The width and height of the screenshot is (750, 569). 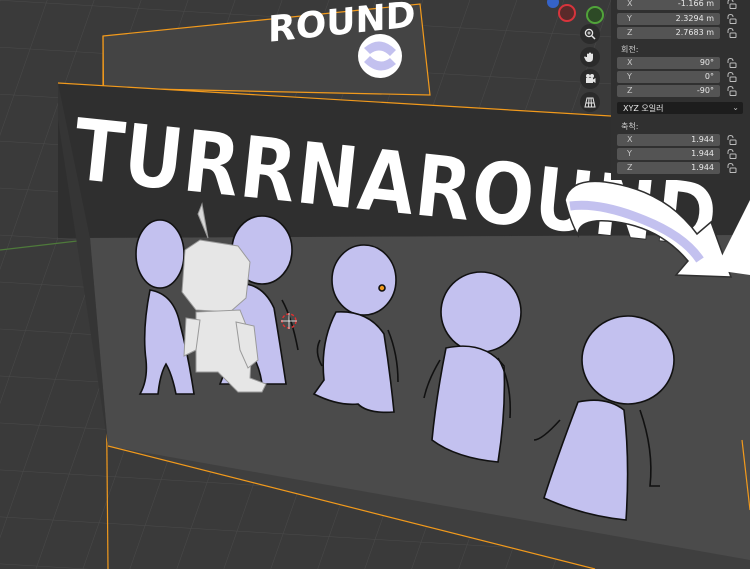 I want to click on rotation-z-value: -90°, so click(x=705, y=90).